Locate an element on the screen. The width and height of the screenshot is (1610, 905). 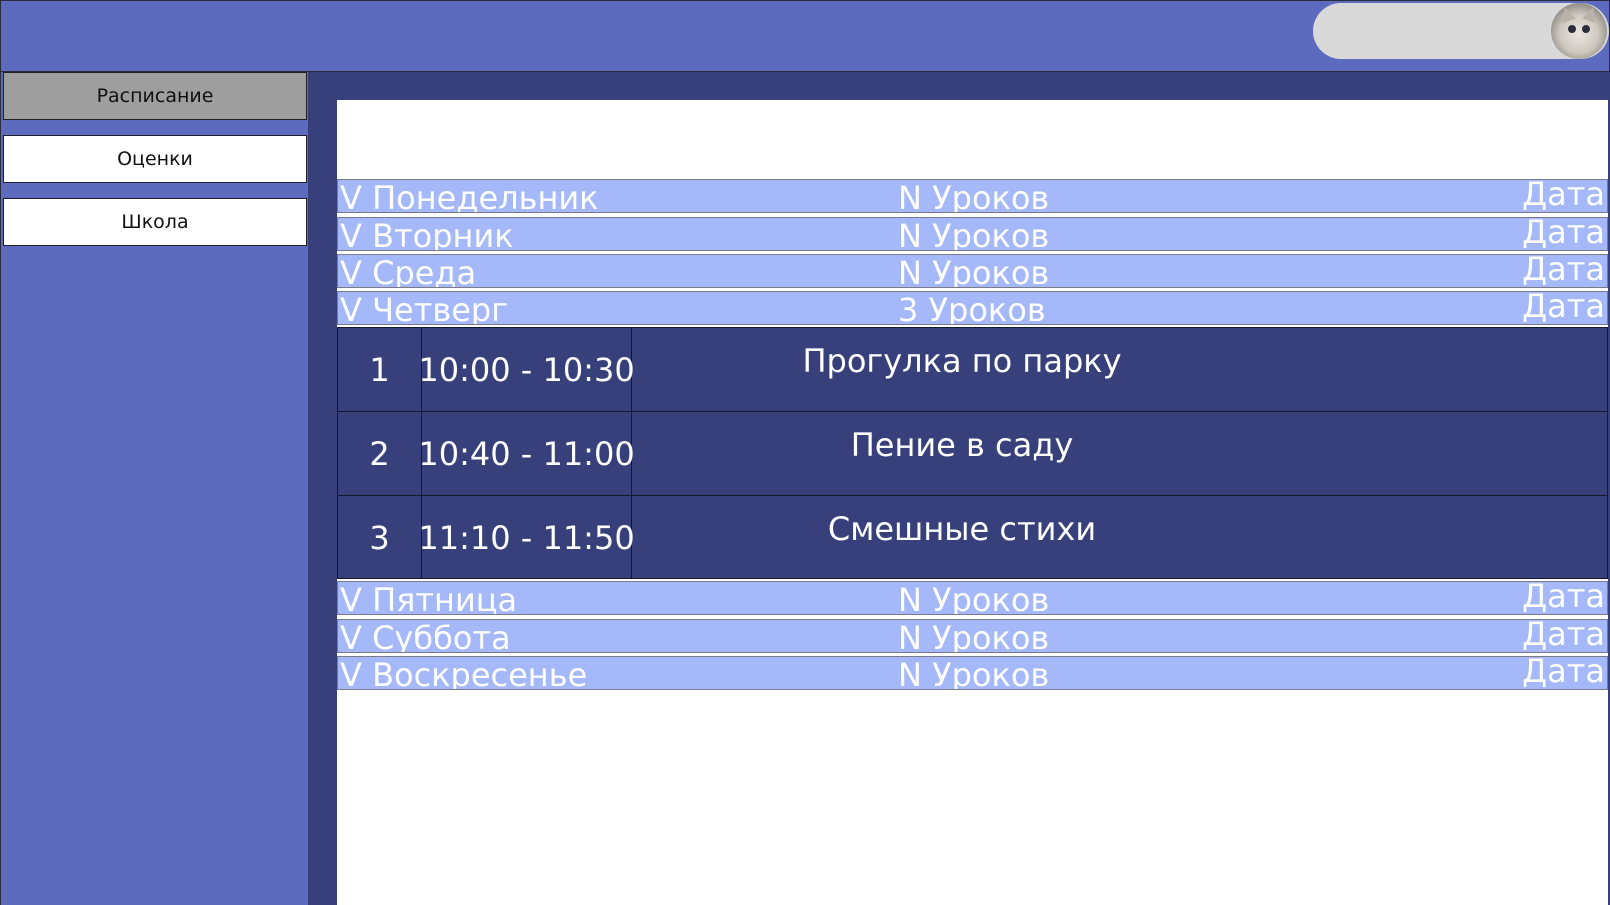
day-row-thursday: V Четверг 3 Уроков Дата is located at coordinates (972, 308).